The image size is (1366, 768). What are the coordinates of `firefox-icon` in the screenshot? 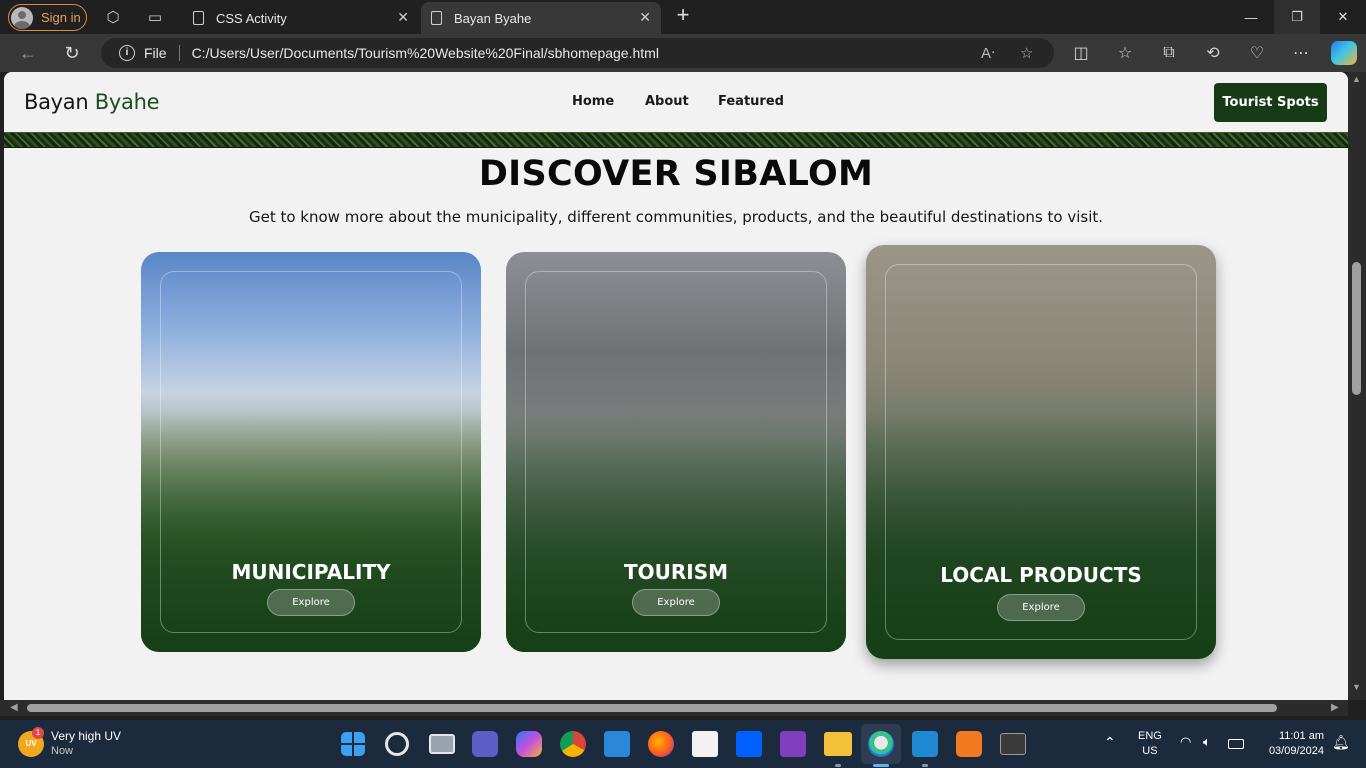 It's located at (661, 744).